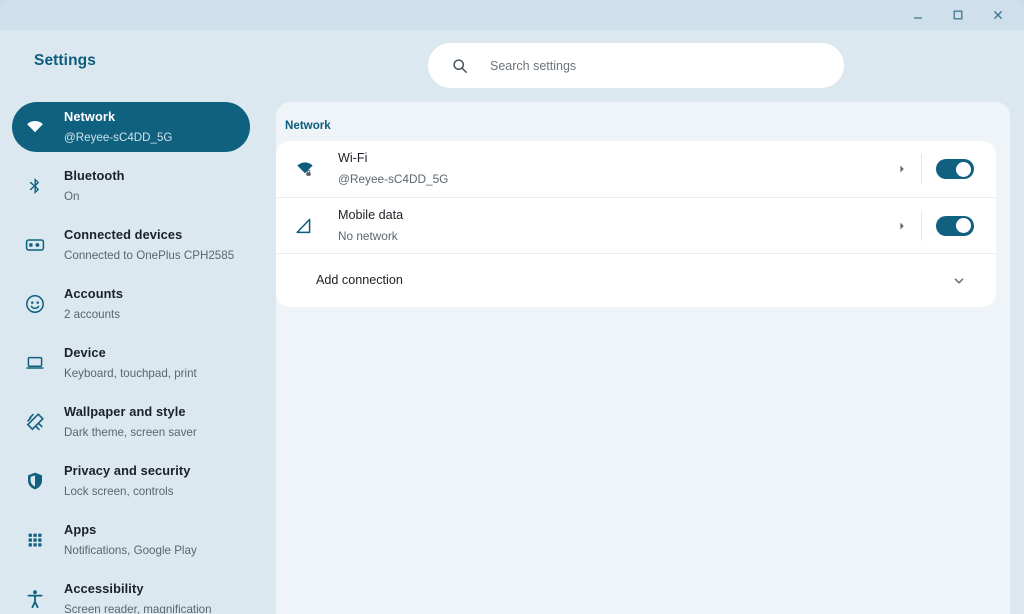 This screenshot has width=1024, height=614. I want to click on sidebar-item-apps: Apps Notifications, Google Play, so click(131, 540).